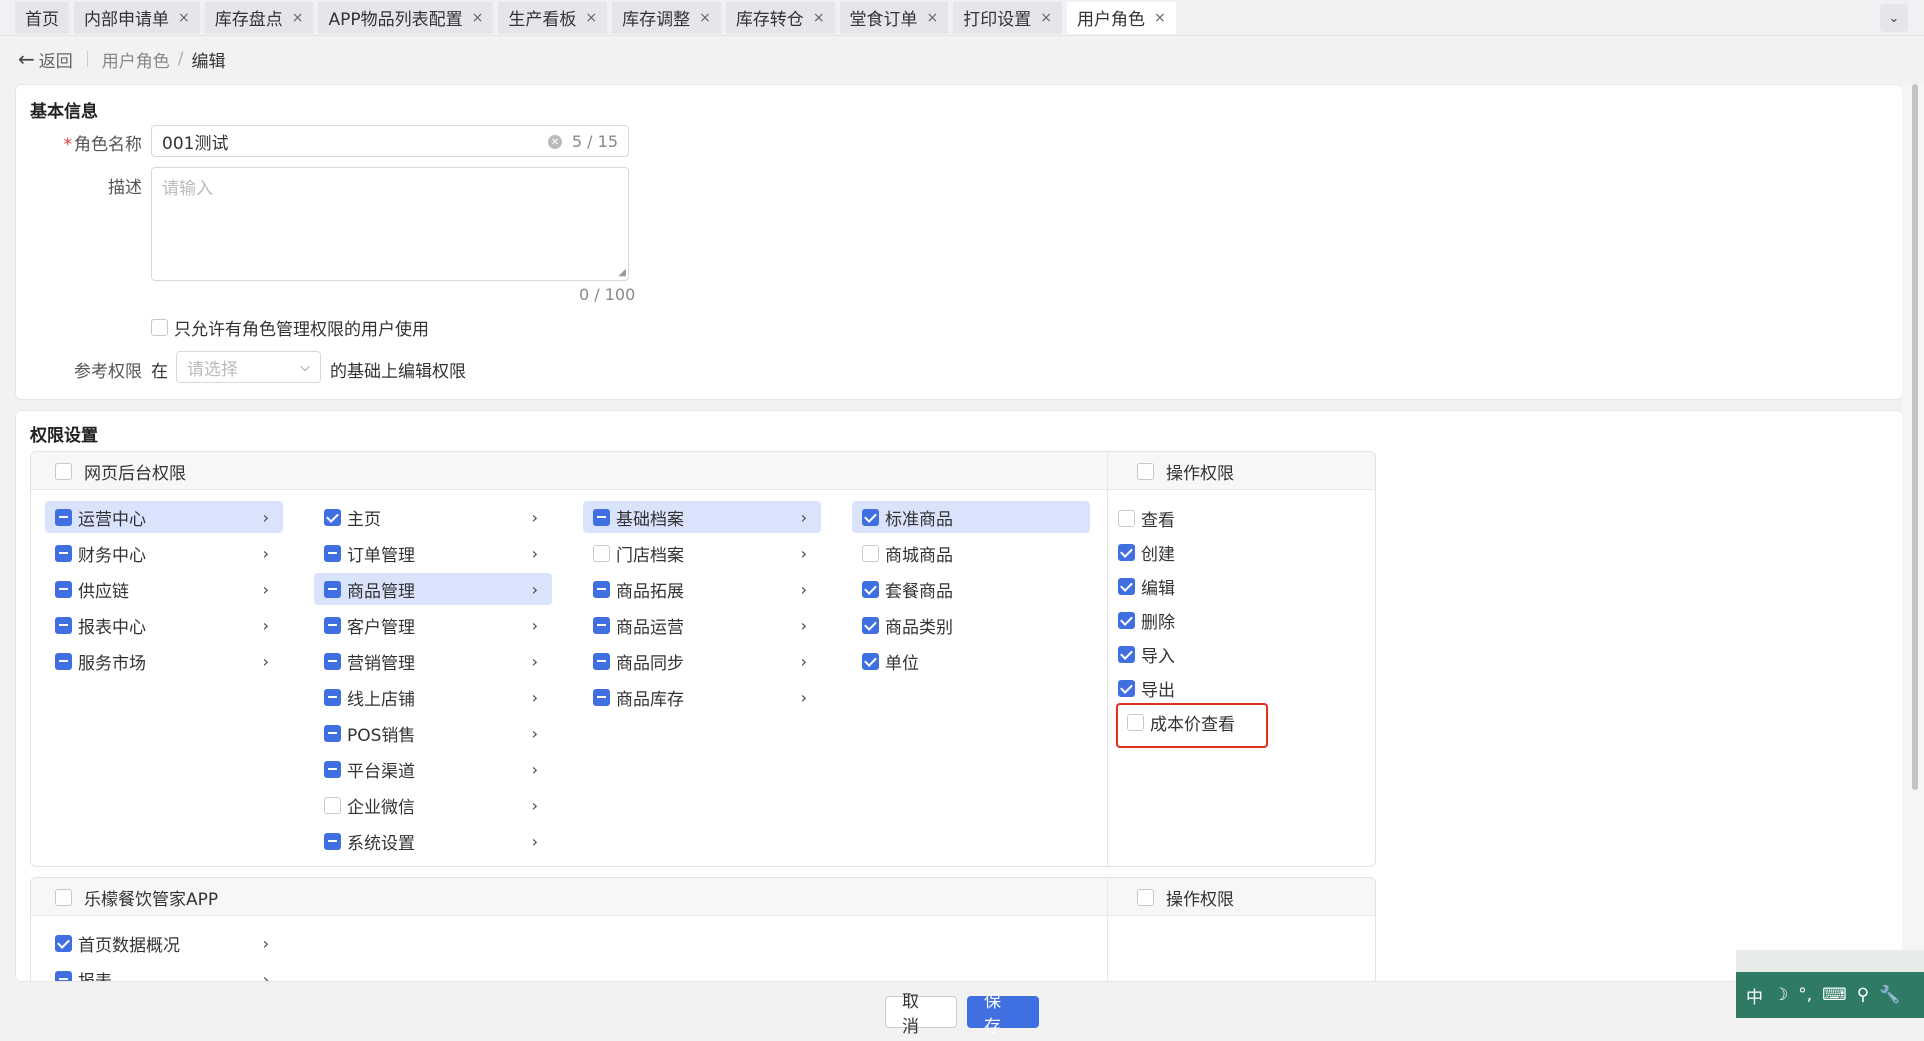 Image resolution: width=1924 pixels, height=1041 pixels. Describe the element at coordinates (666, 17) in the screenshot. I see `tab-5: 库存调整 ×` at that location.